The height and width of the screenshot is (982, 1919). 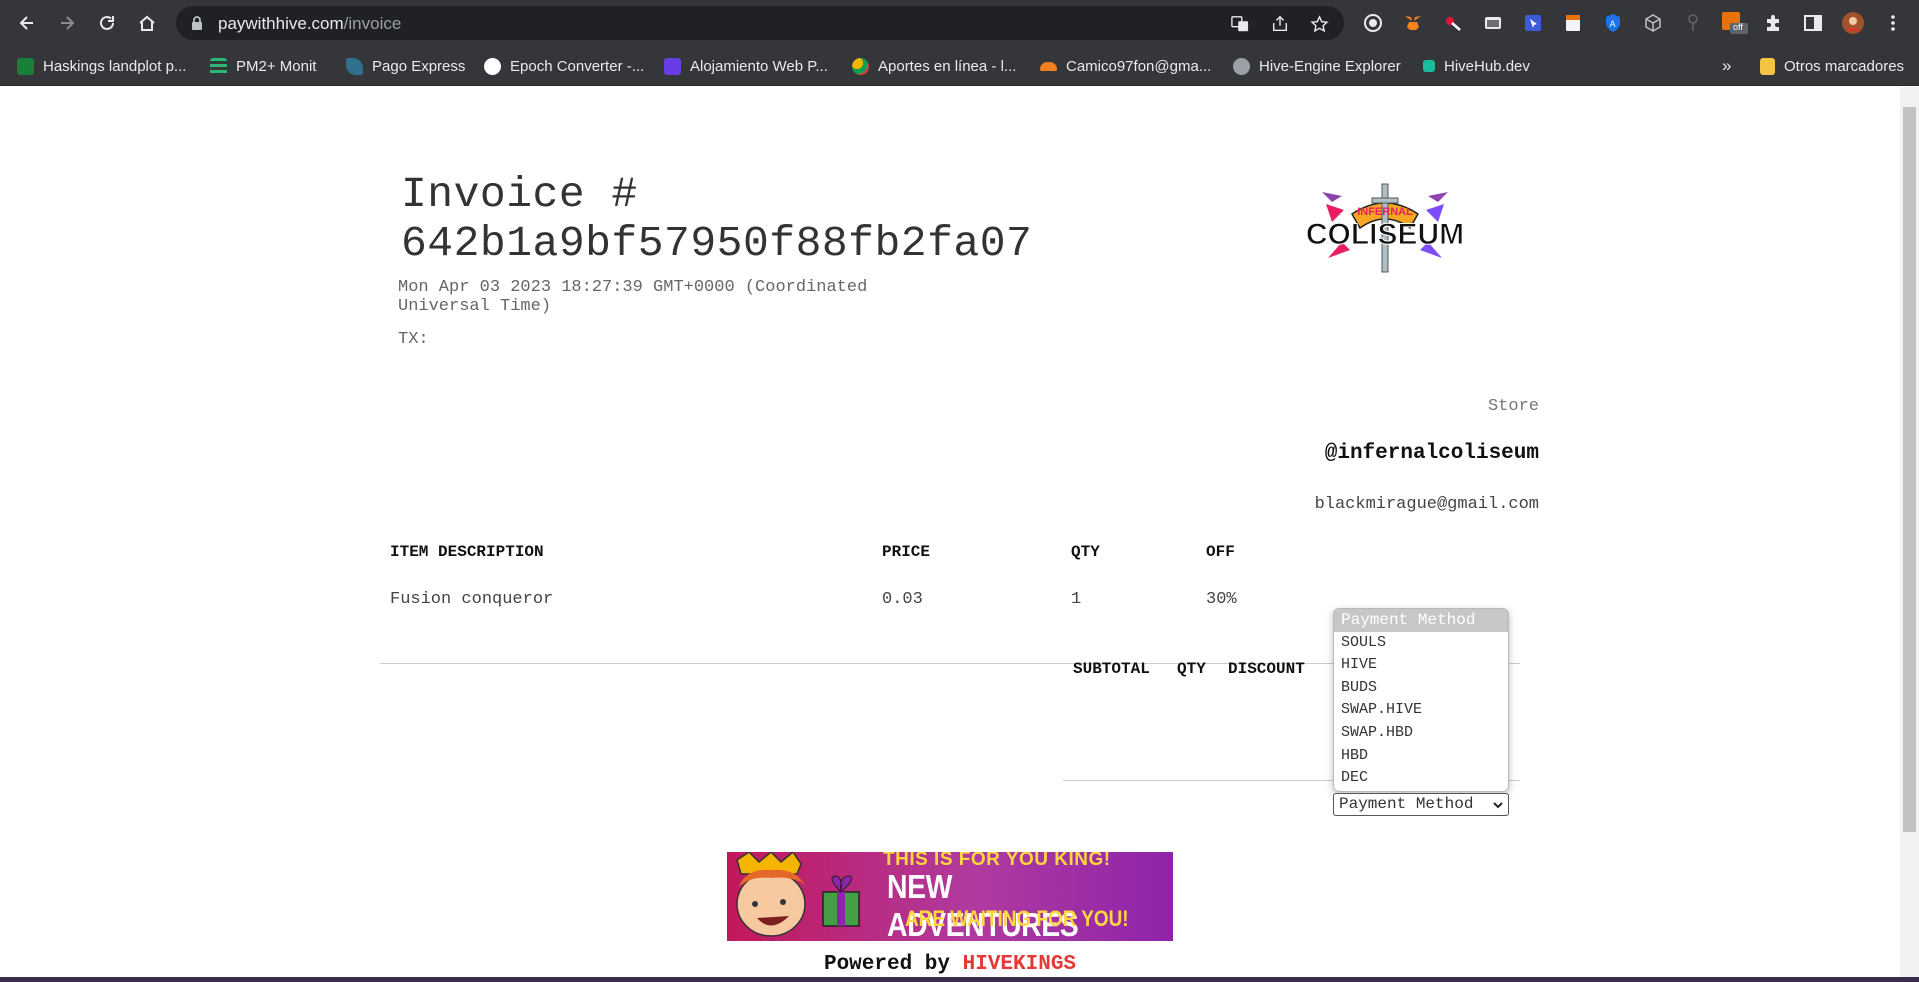 I want to click on browser-toolbar: paywithhive.com/invoice A off, so click(x=959, y=23).